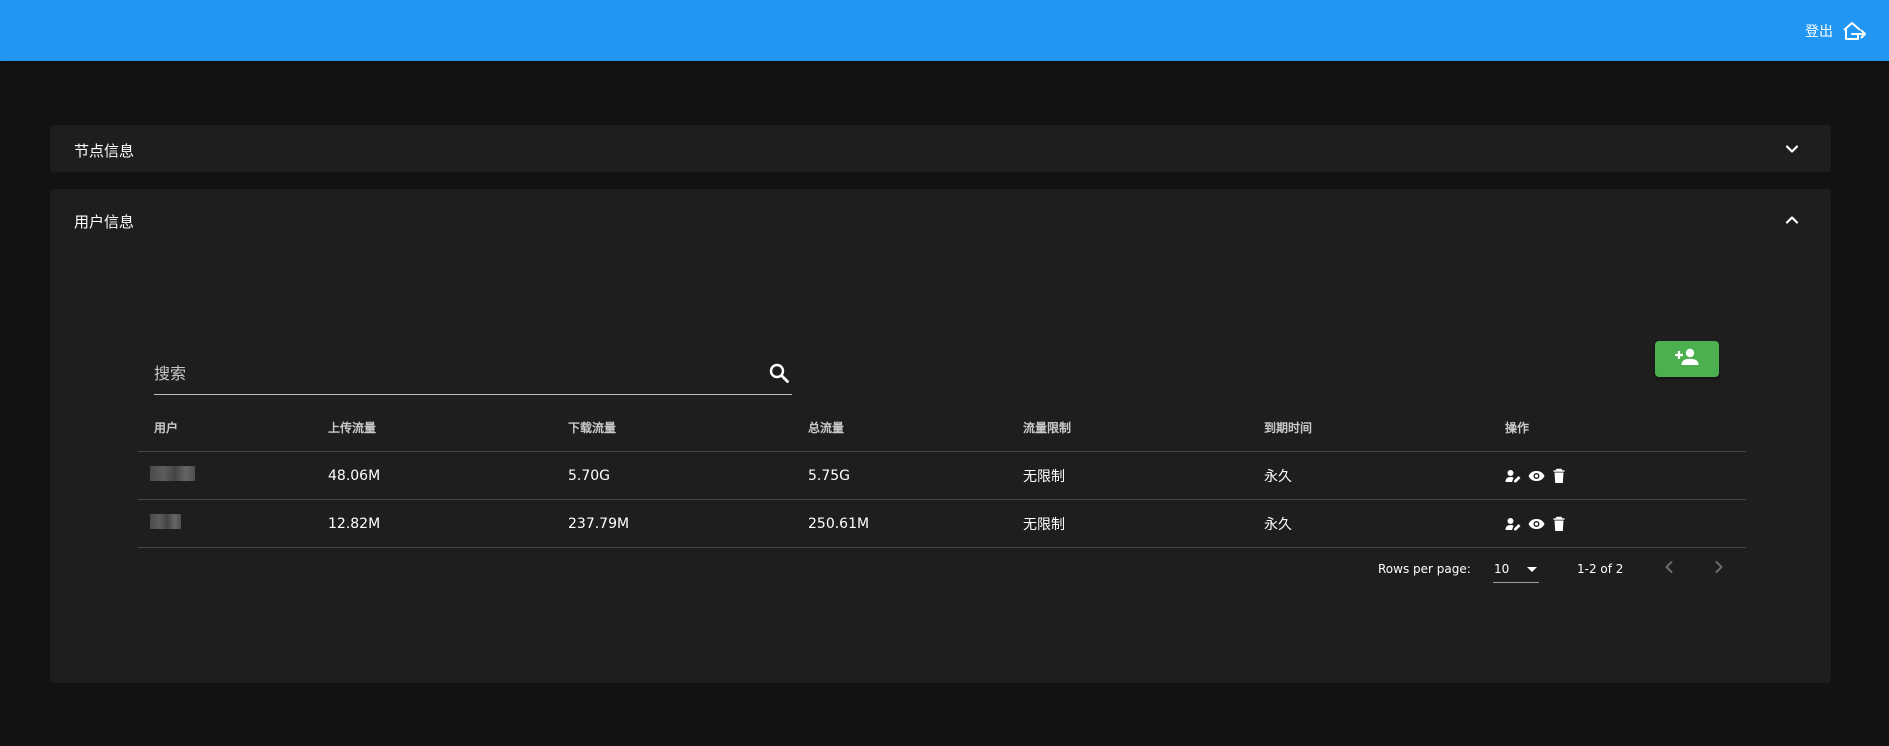 The width and height of the screenshot is (1889, 746). I want to click on column-header: 流量限制, so click(1127, 428).